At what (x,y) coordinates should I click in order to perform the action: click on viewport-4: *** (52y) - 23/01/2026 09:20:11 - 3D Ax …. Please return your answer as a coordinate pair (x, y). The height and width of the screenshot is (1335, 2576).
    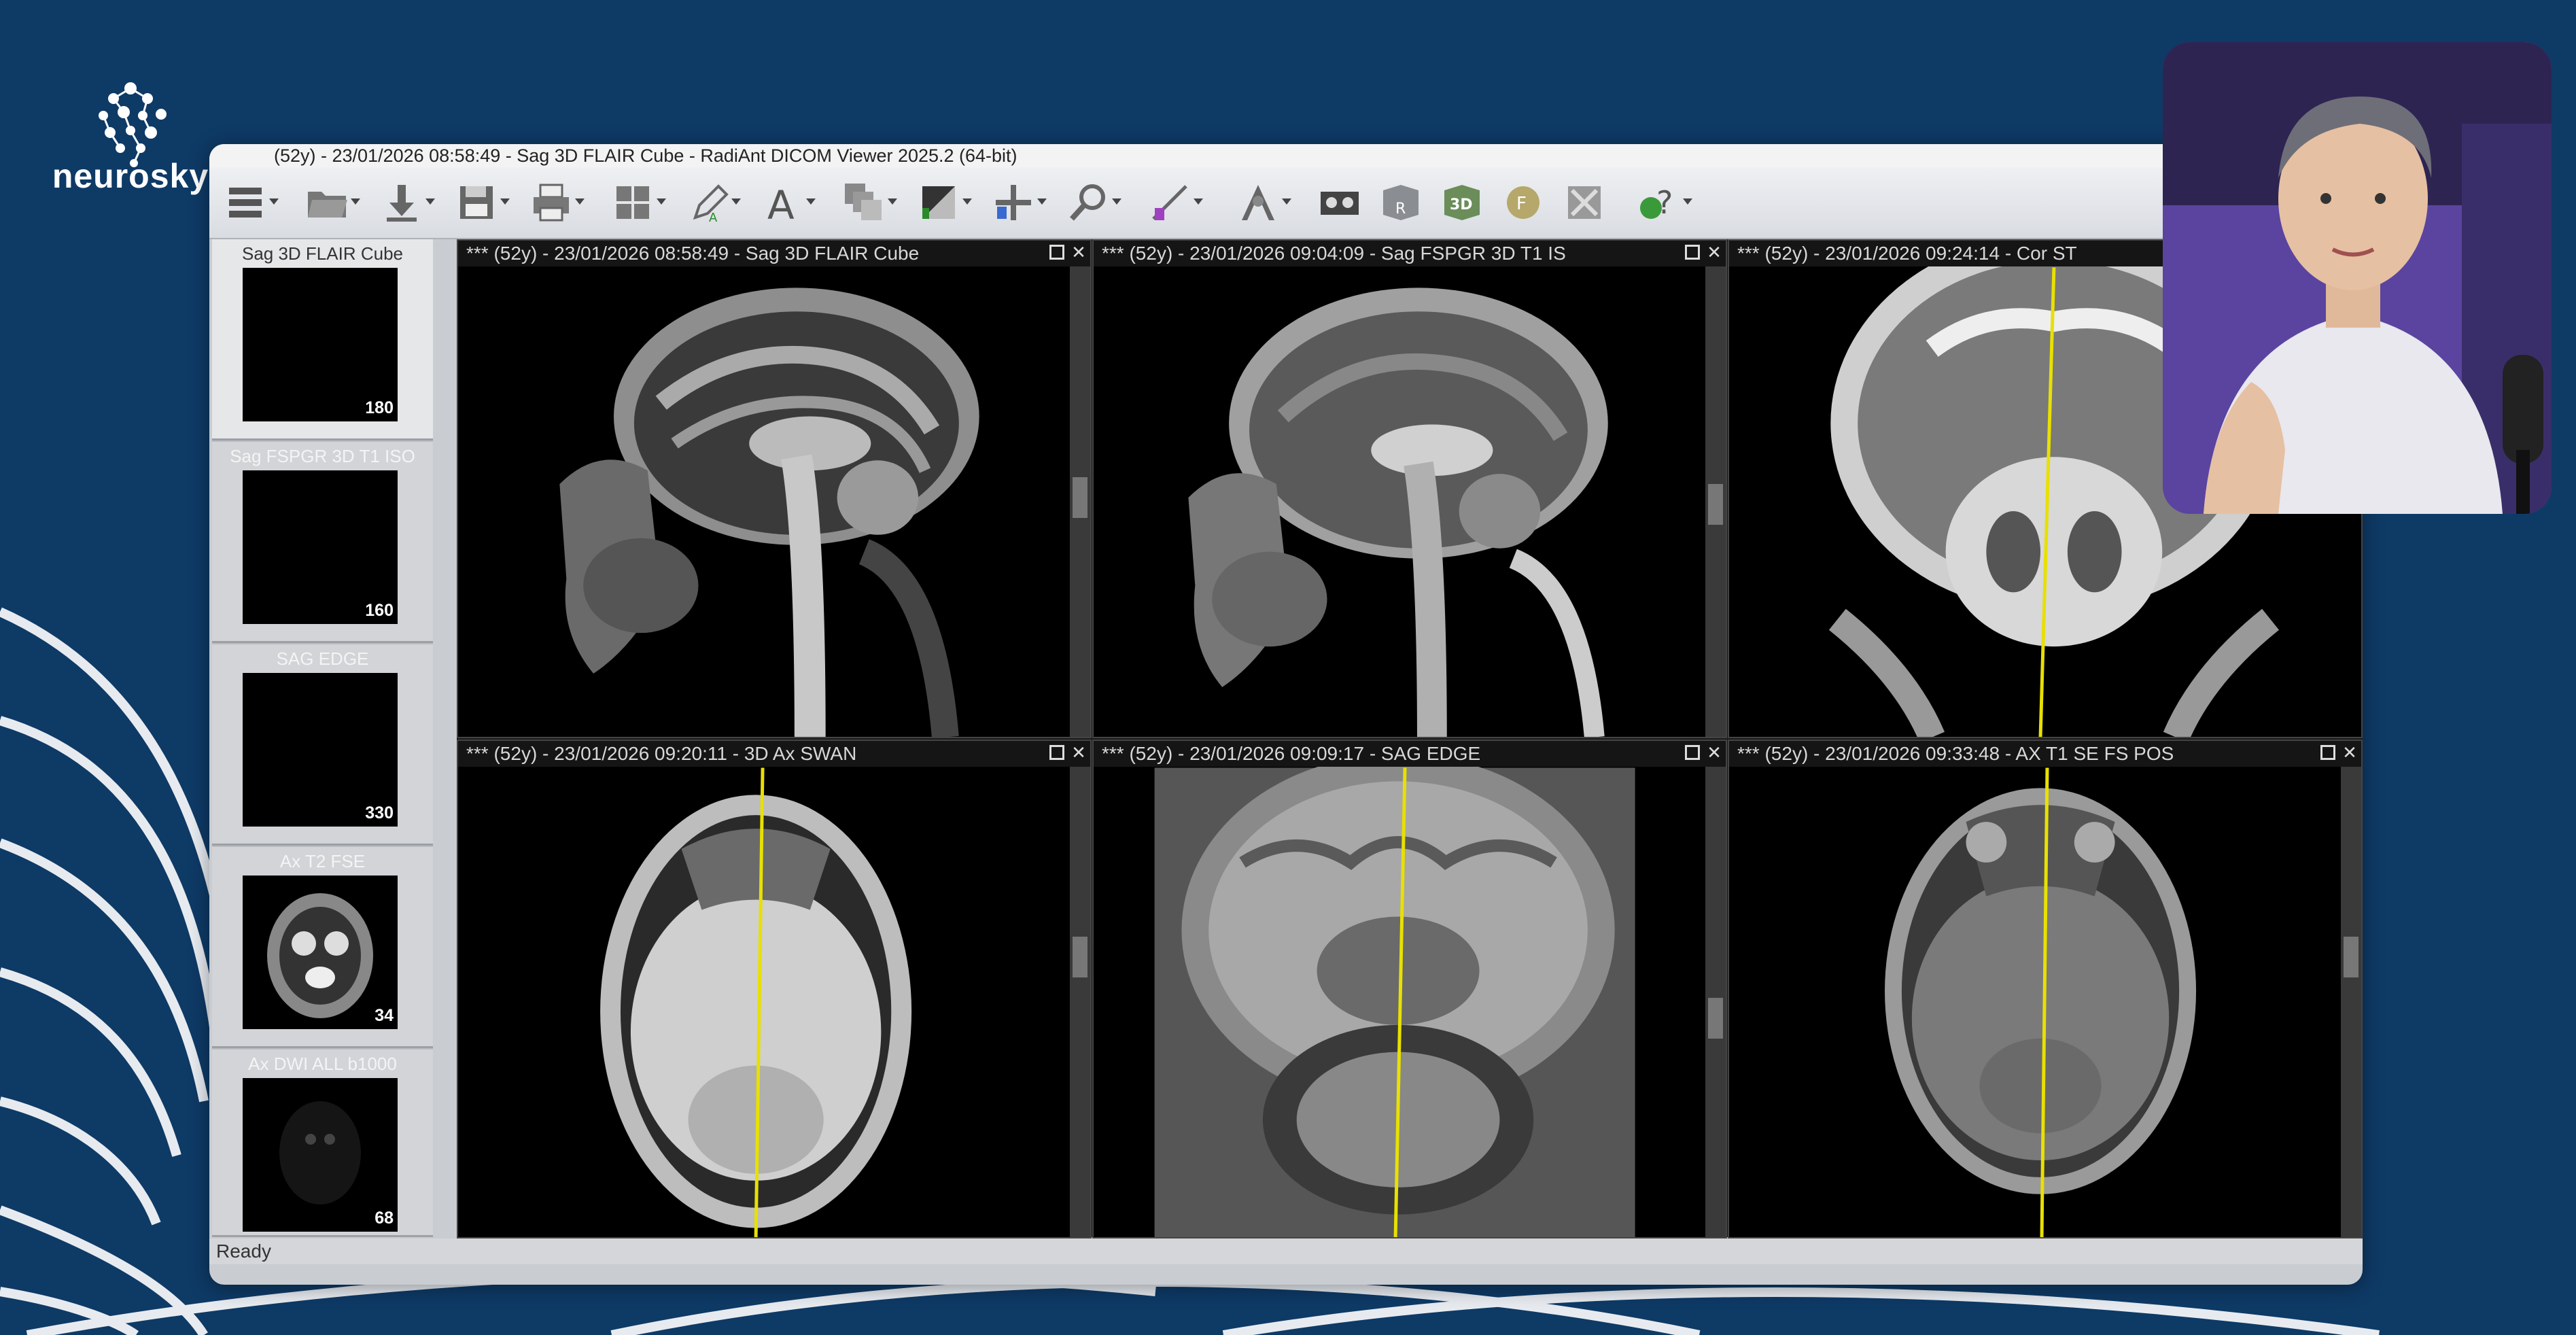
    Looking at the image, I should click on (774, 989).